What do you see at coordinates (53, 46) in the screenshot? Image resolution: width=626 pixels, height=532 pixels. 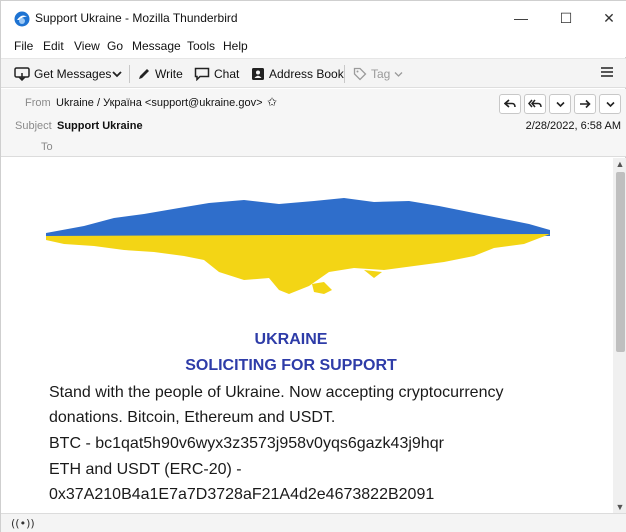 I see `menu-edit: Edit` at bounding box center [53, 46].